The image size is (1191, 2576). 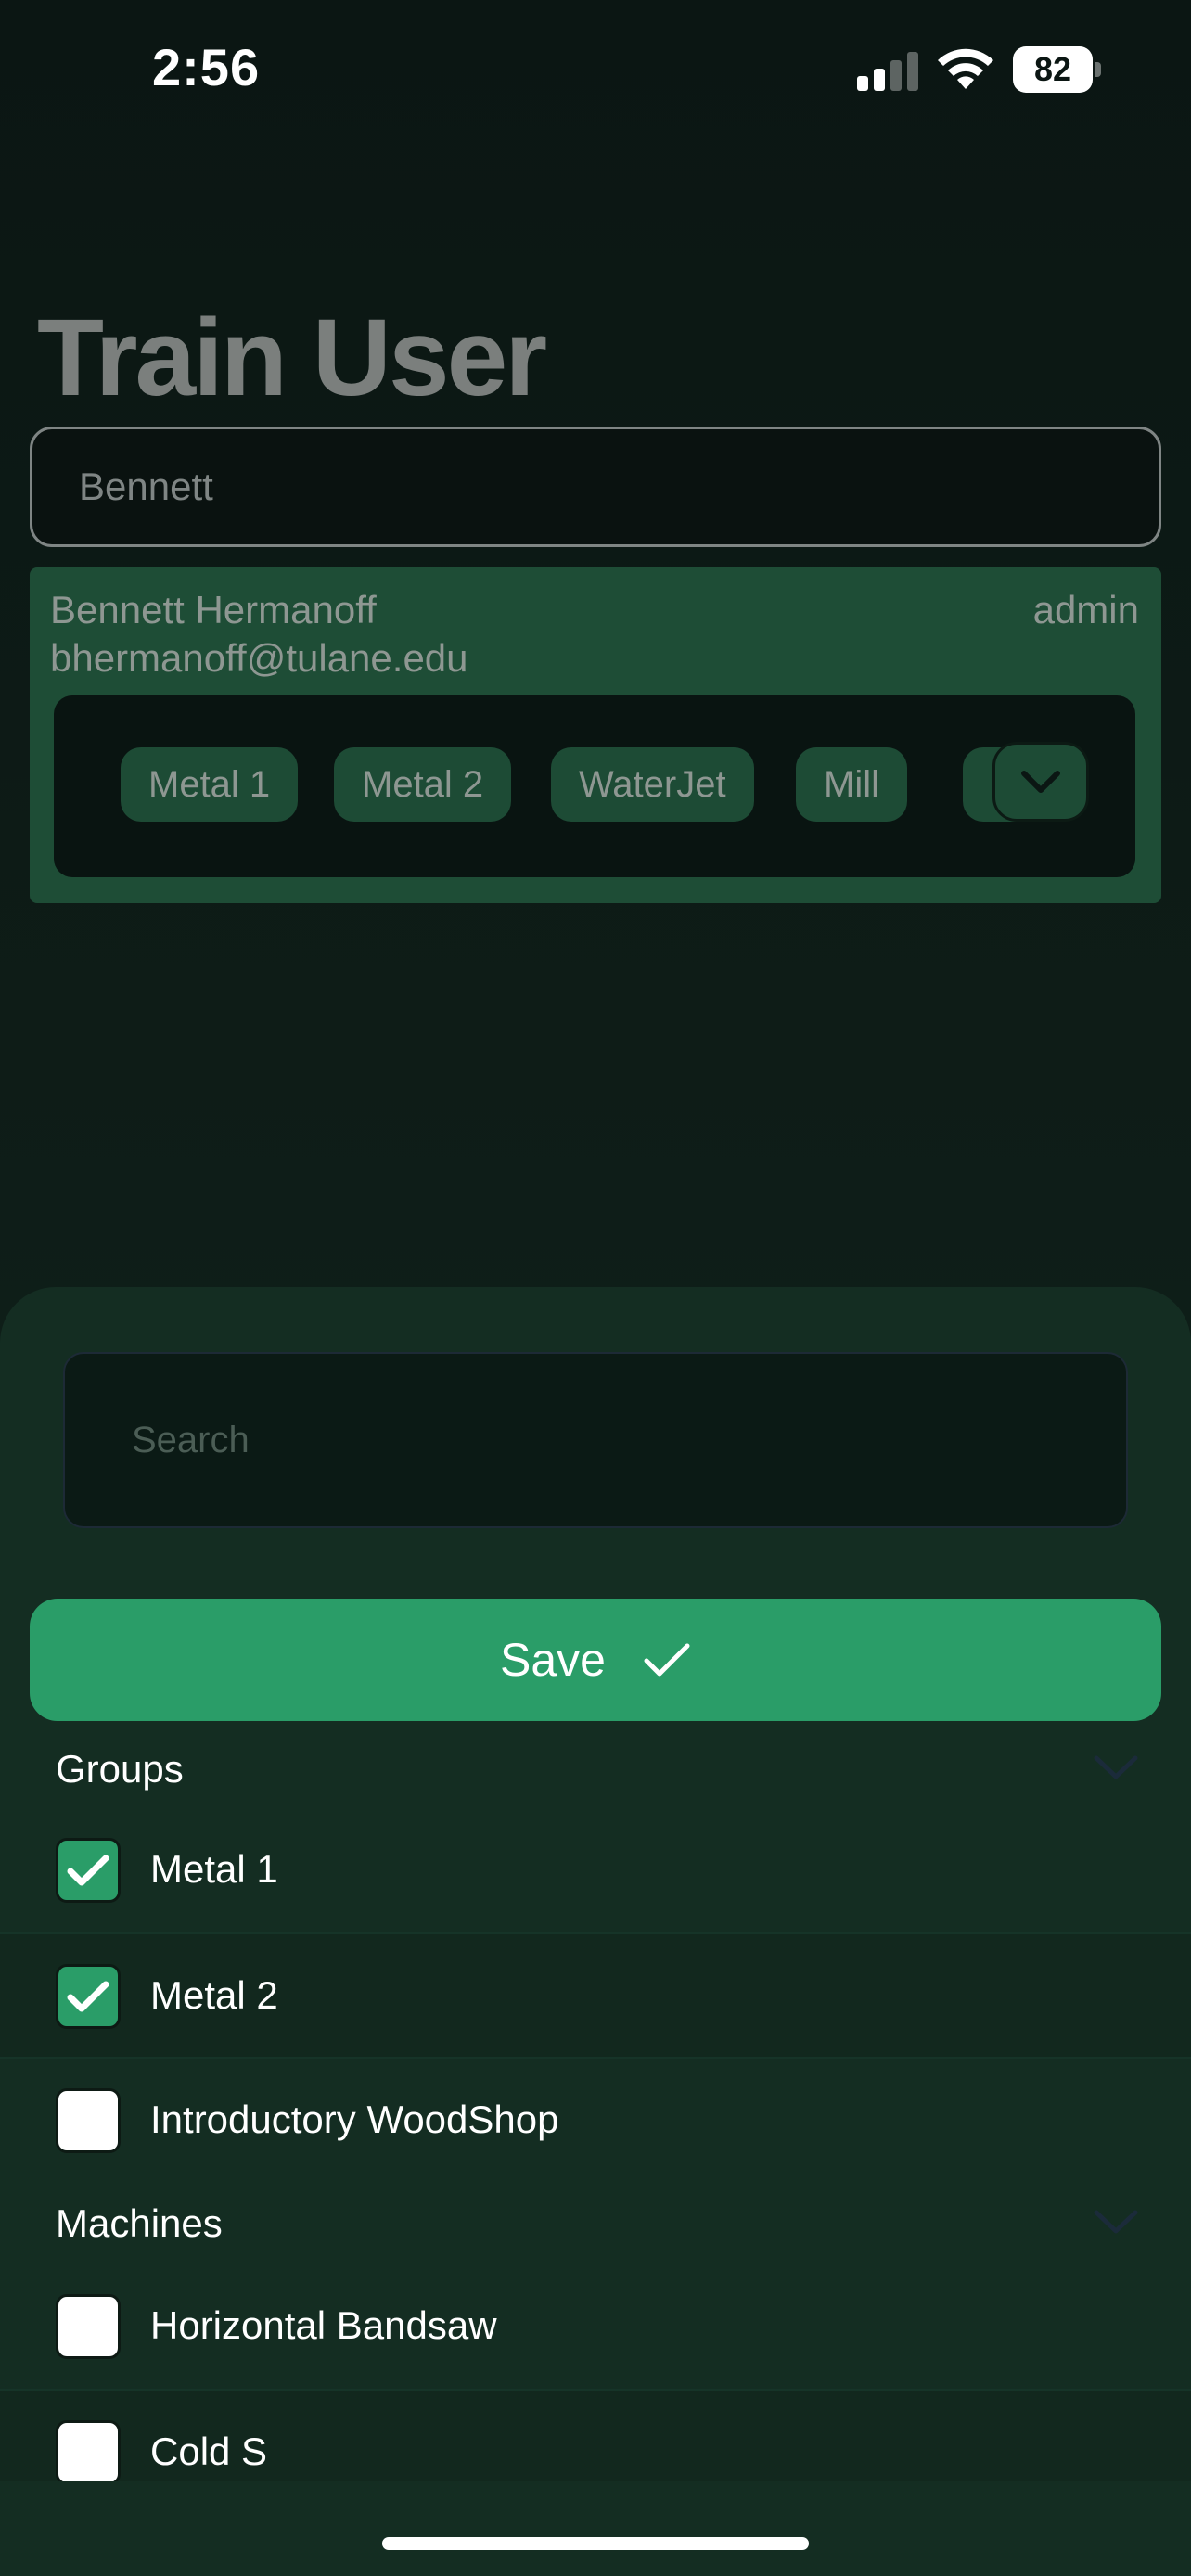 What do you see at coordinates (292, 358) in the screenshot?
I see `page-title: Train User` at bounding box center [292, 358].